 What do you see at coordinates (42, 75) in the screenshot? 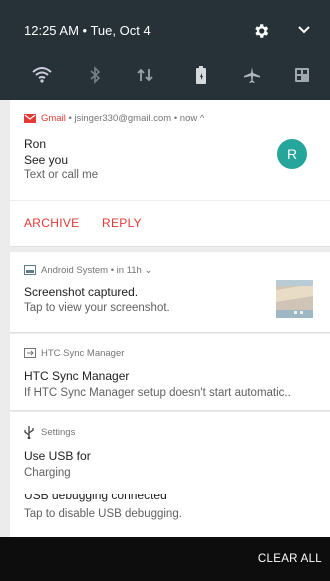
I see `wifi-icon` at bounding box center [42, 75].